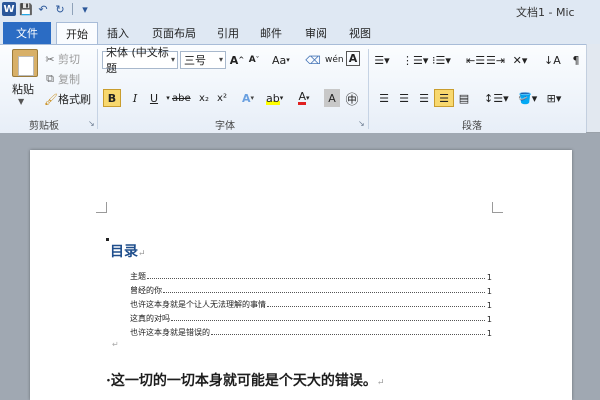 The width and height of the screenshot is (600, 400). Describe the element at coordinates (552, 60) in the screenshot. I see `sort-icon: ↓A` at that location.